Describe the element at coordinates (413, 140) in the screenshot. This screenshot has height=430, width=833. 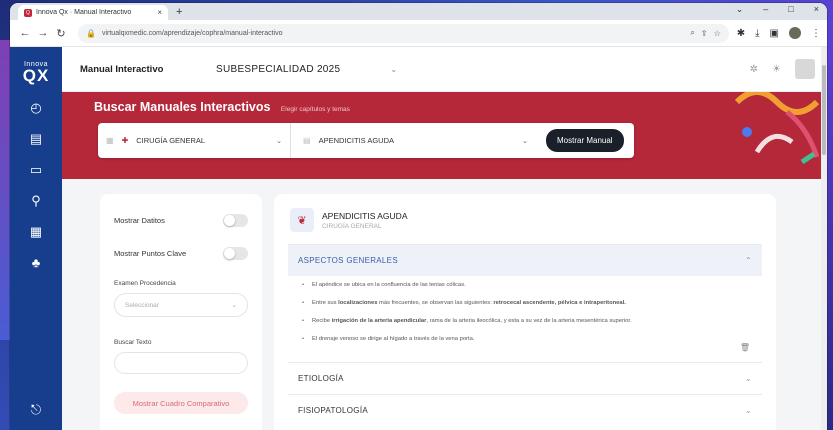
I see `topic-select: ▤ APENDICITIS AGUDA ⌄` at that location.